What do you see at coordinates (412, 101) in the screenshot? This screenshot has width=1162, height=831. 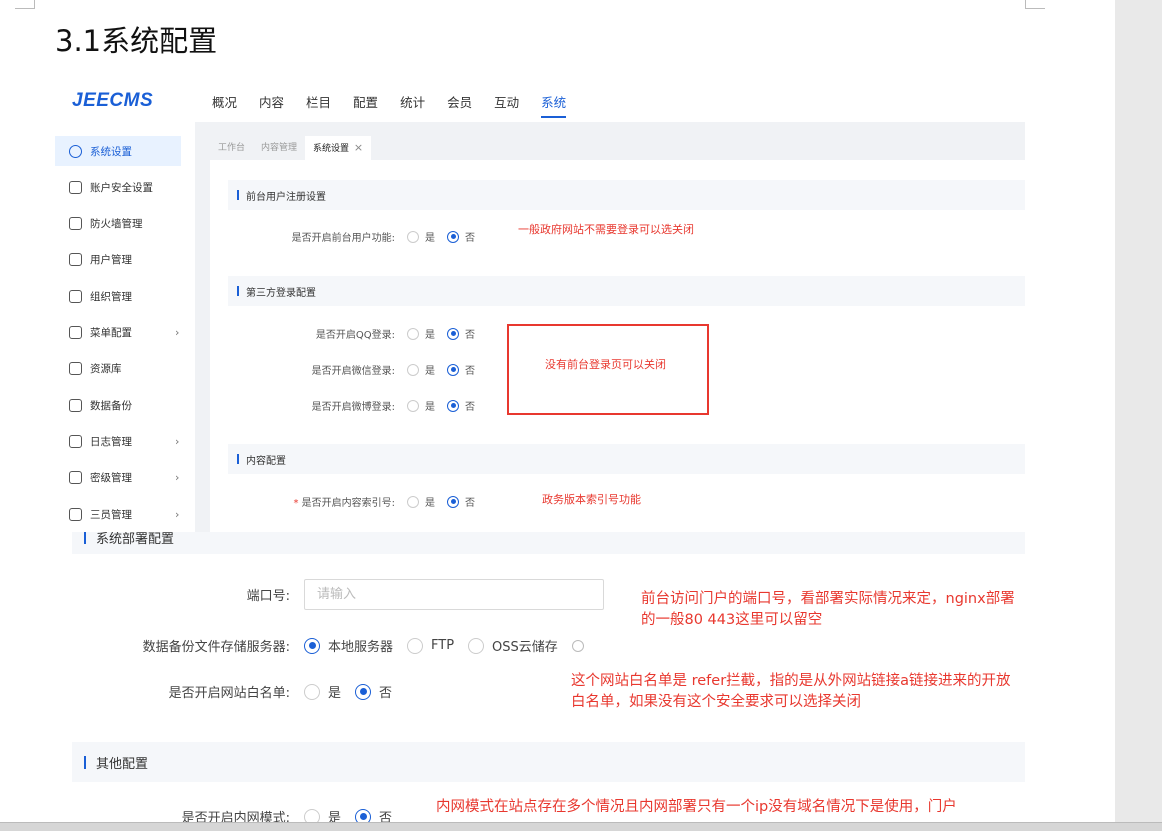 I see `nav-item: 统计` at bounding box center [412, 101].